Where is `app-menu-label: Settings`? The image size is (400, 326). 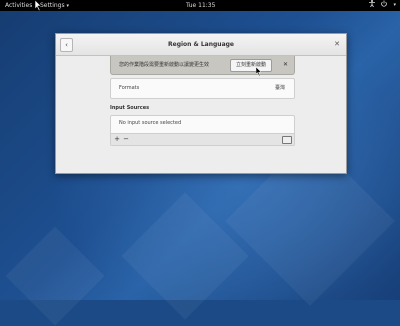
app-menu-label: Settings is located at coordinates (52, 5).